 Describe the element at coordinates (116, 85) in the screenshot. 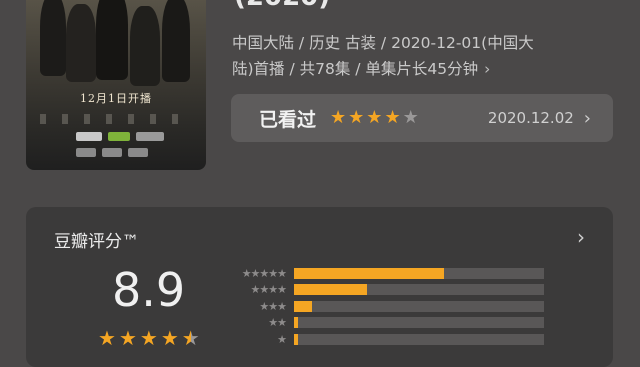

I see `show-poster: 12月1日开播` at that location.